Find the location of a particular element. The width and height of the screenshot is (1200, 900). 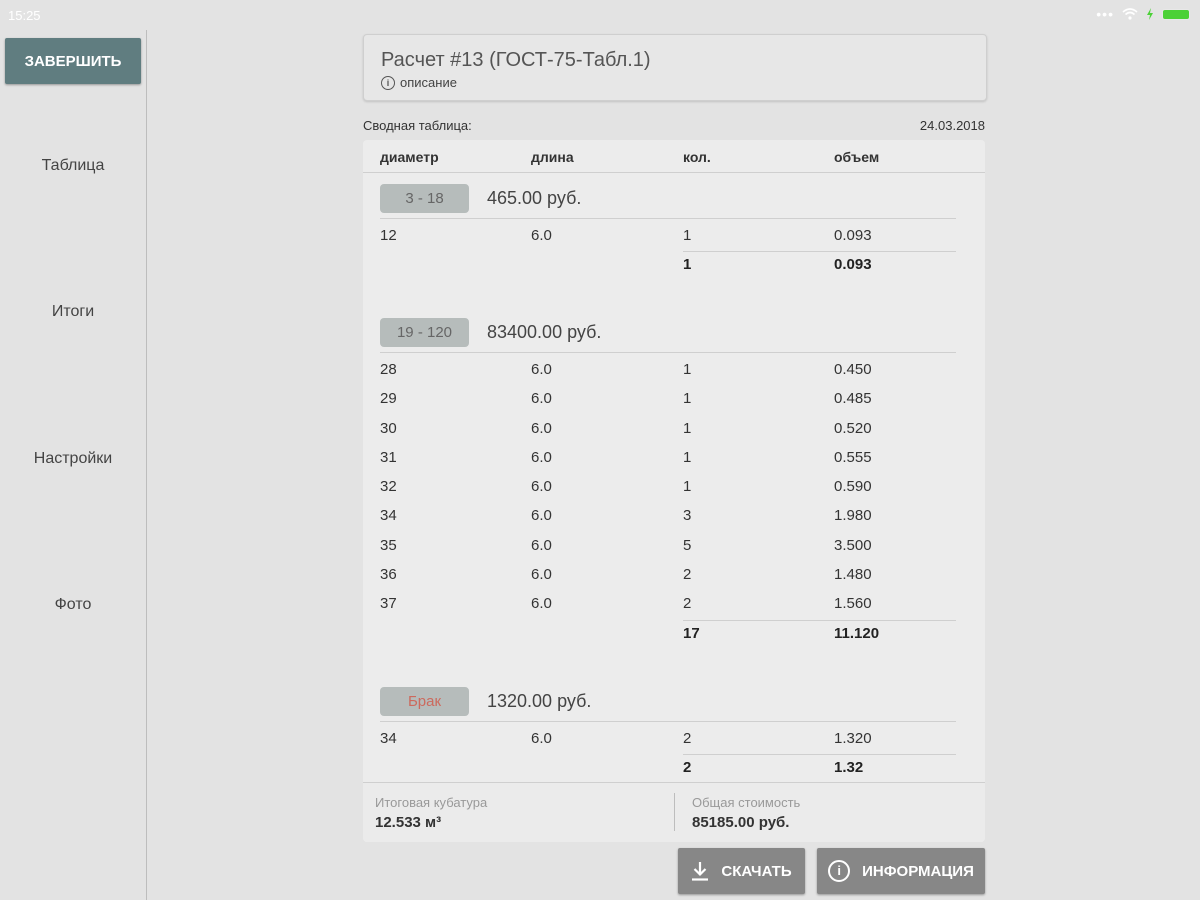

table-row: 35 6.0 5 3.500 is located at coordinates (674, 546).